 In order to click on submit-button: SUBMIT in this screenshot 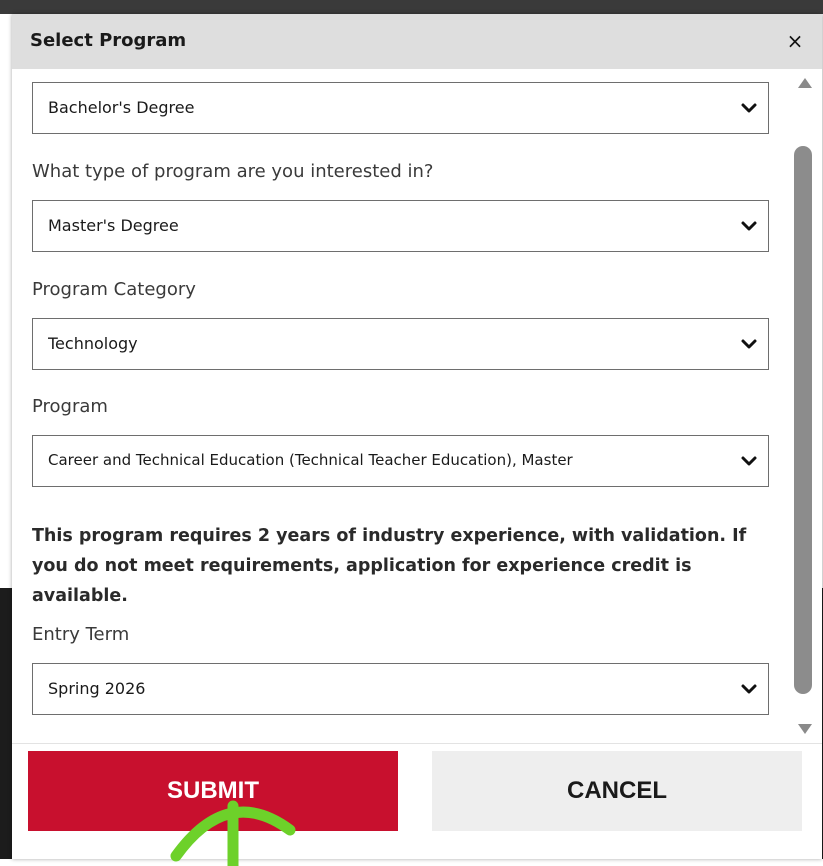, I will do `click(213, 791)`.